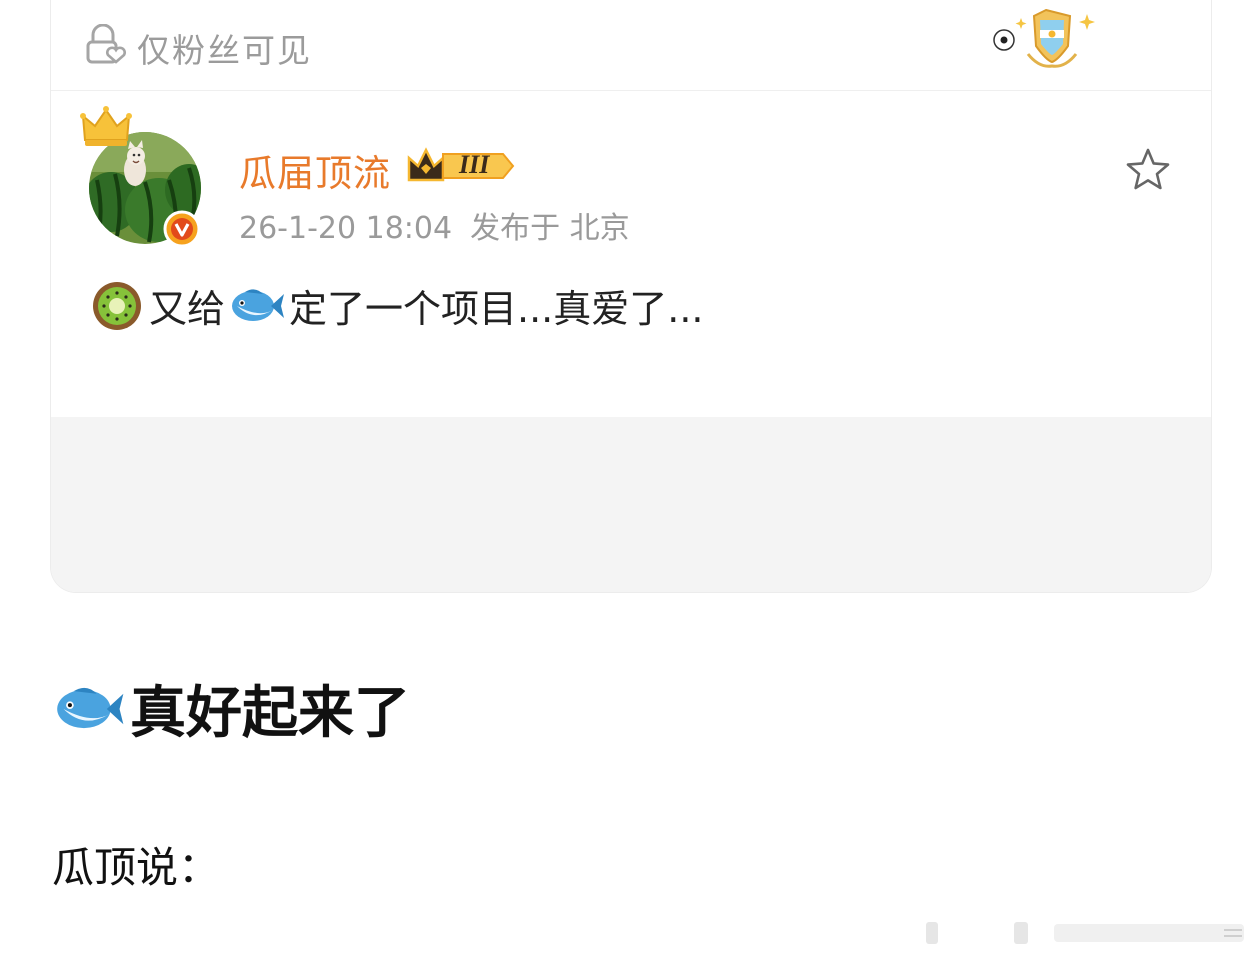 This screenshot has width=1260, height=961. I want to click on article-headline: 真好起来了, so click(231, 708).